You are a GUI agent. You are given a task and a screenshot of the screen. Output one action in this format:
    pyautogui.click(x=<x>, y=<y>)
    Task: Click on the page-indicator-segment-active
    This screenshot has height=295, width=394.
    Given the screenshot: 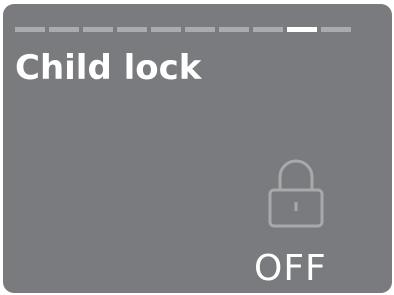 What is the action you would take?
    pyautogui.click(x=302, y=29)
    